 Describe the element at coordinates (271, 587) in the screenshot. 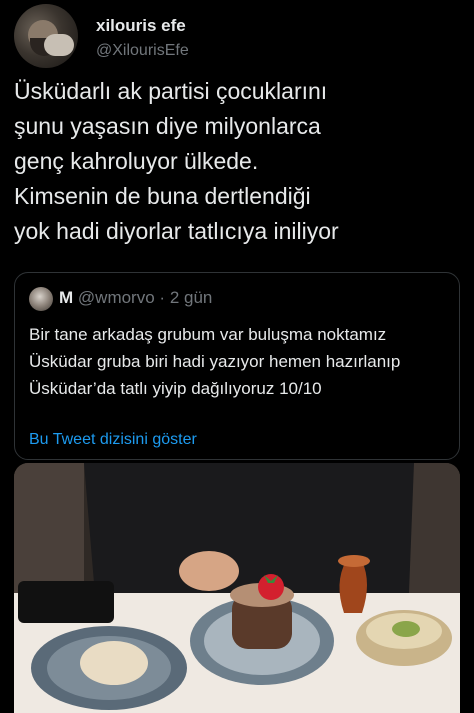

I see `strawberry` at that location.